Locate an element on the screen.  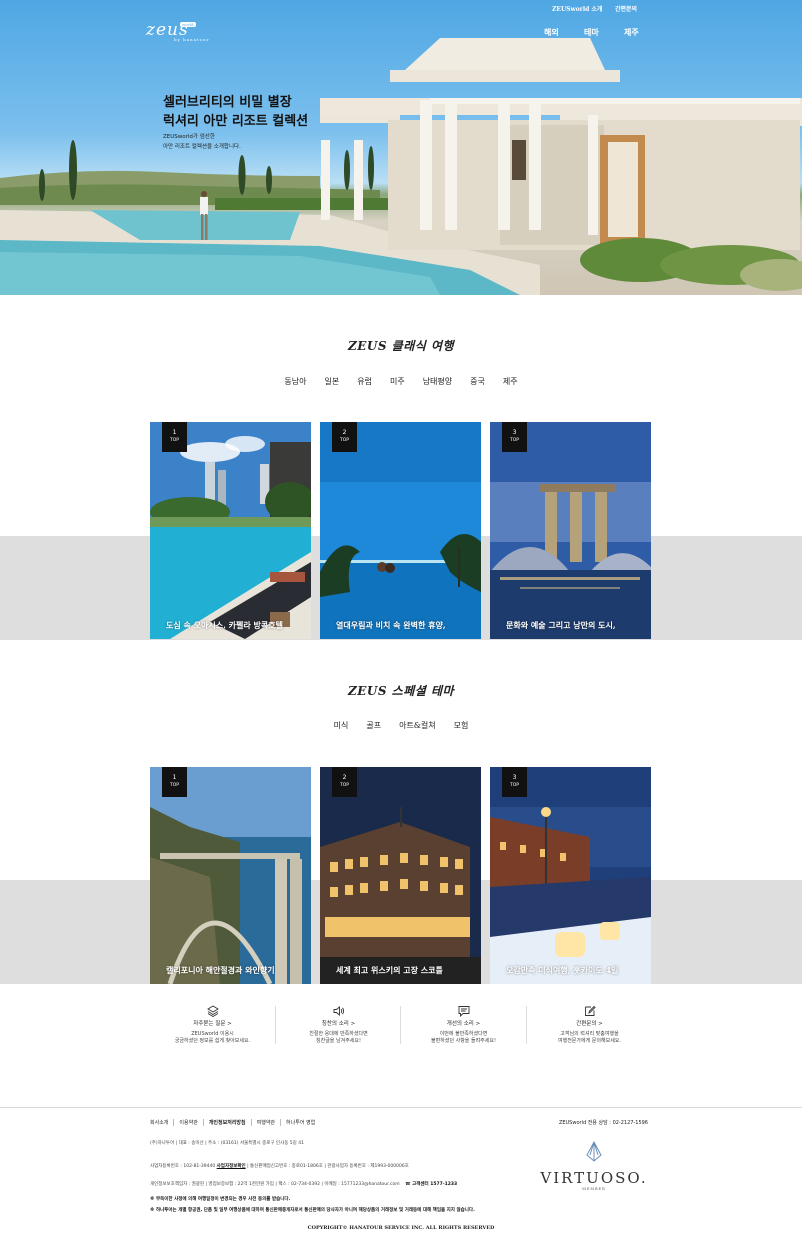
classic-section-title: ZEUS 클래식 여행 is located at coordinates (401, 346).